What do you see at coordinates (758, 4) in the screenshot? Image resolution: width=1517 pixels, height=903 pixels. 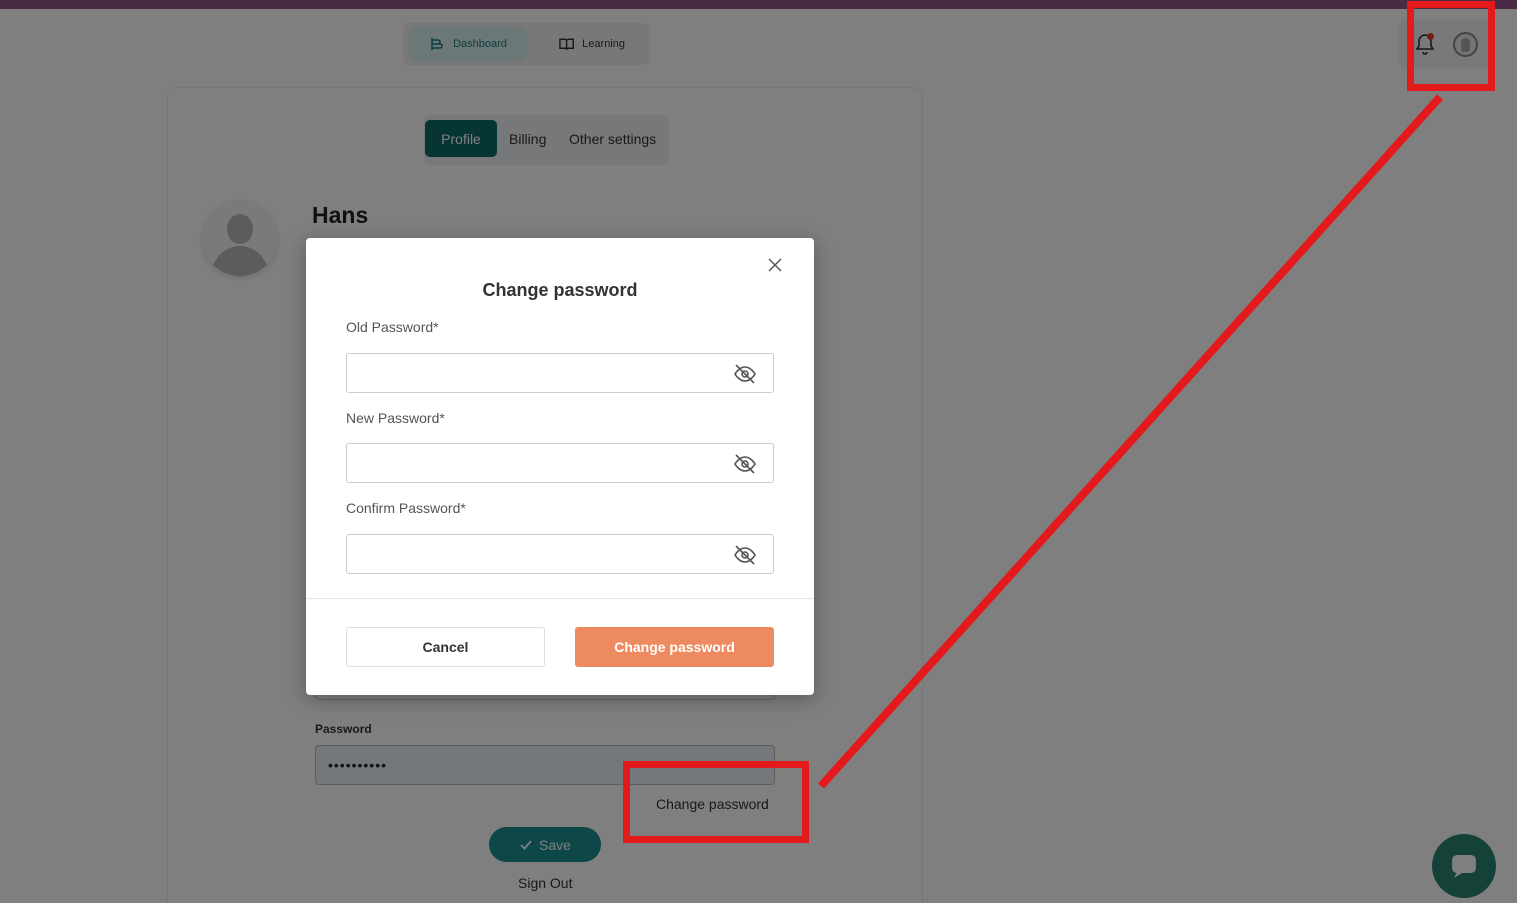 I see `top-accent-bar` at bounding box center [758, 4].